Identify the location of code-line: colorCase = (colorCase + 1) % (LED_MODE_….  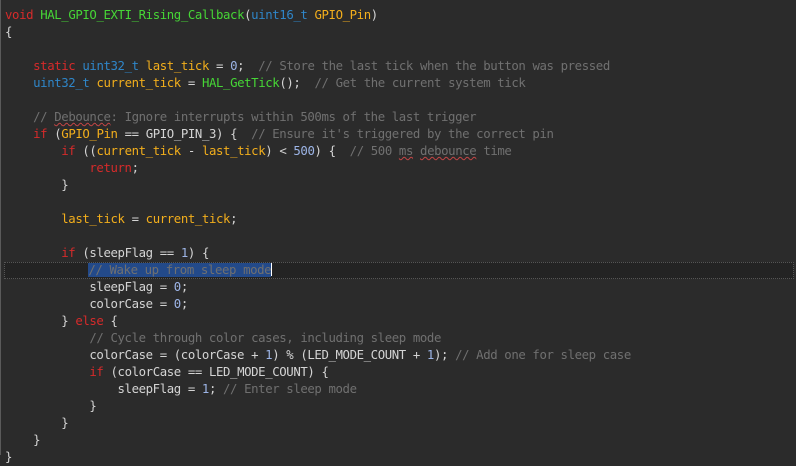
(400, 355).